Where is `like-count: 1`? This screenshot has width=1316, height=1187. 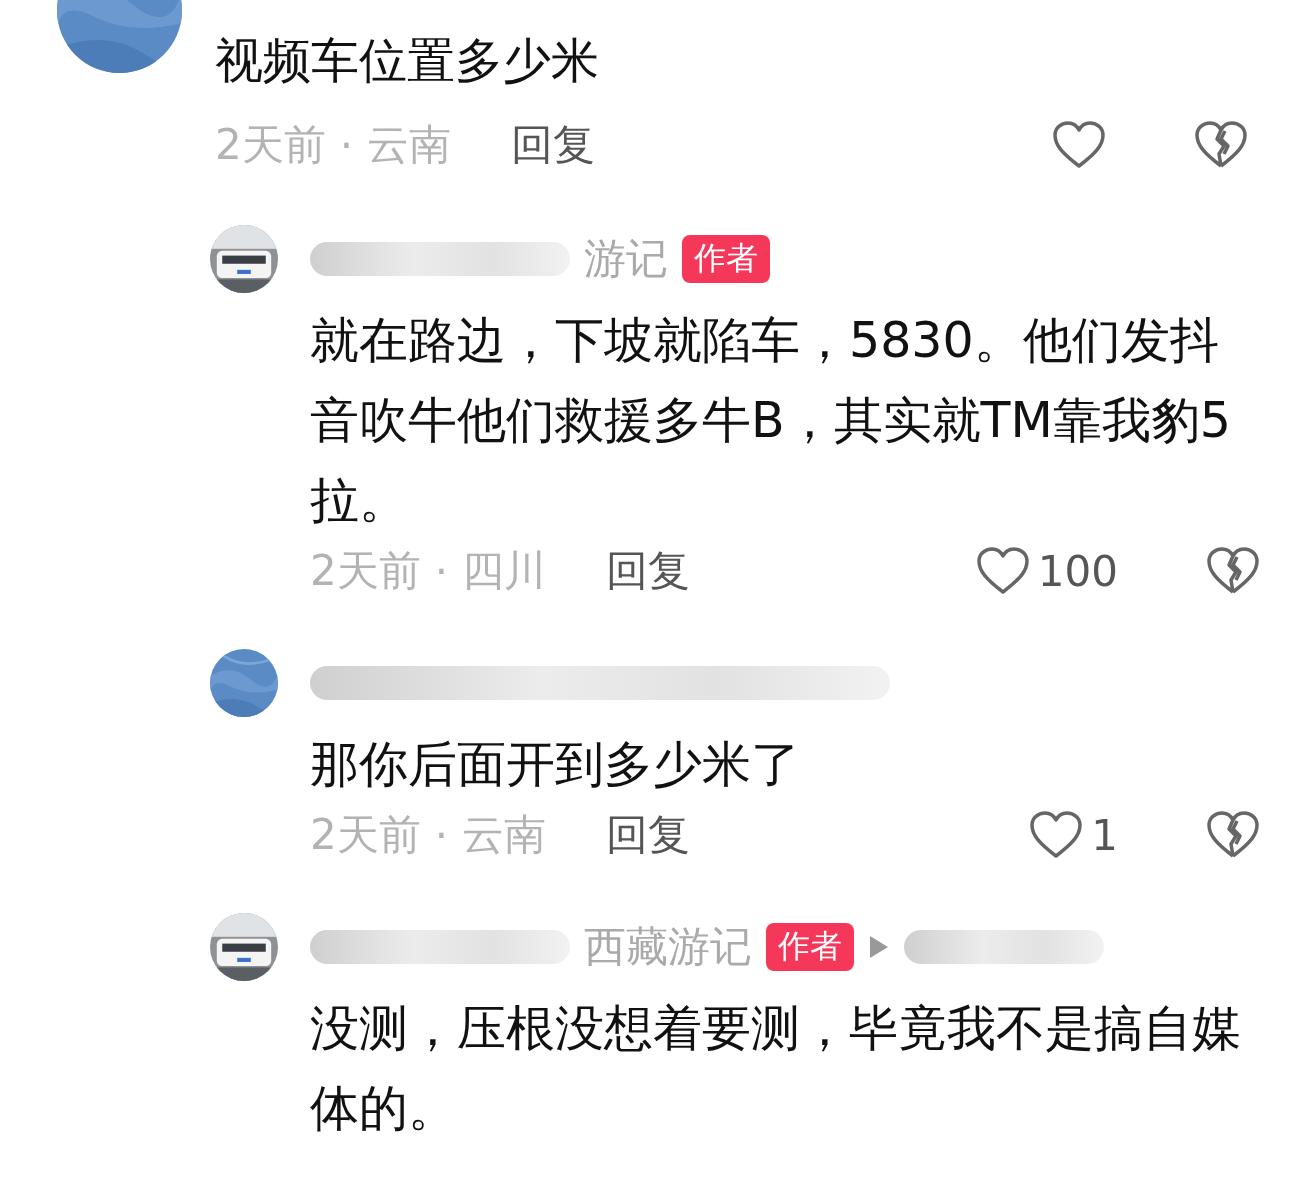
like-count: 1 is located at coordinates (1104, 835).